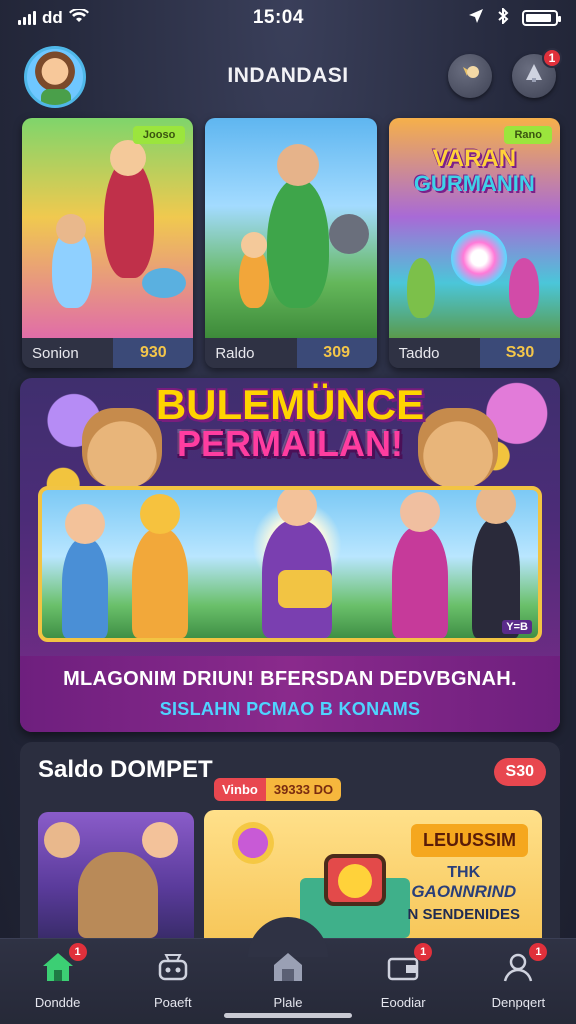 Image resolution: width=576 pixels, height=1024 pixels. Describe the element at coordinates (288, 967) in the screenshot. I see `store-icon` at that location.